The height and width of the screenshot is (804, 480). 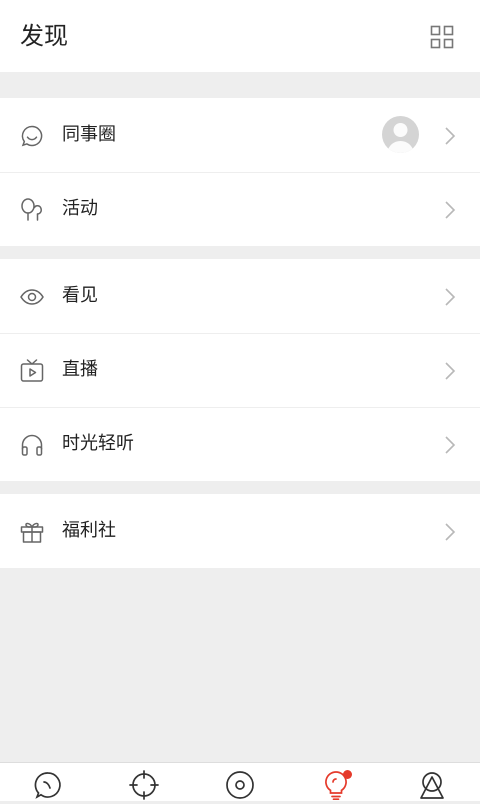 I want to click on crosshair-tab-icon, so click(x=144, y=785).